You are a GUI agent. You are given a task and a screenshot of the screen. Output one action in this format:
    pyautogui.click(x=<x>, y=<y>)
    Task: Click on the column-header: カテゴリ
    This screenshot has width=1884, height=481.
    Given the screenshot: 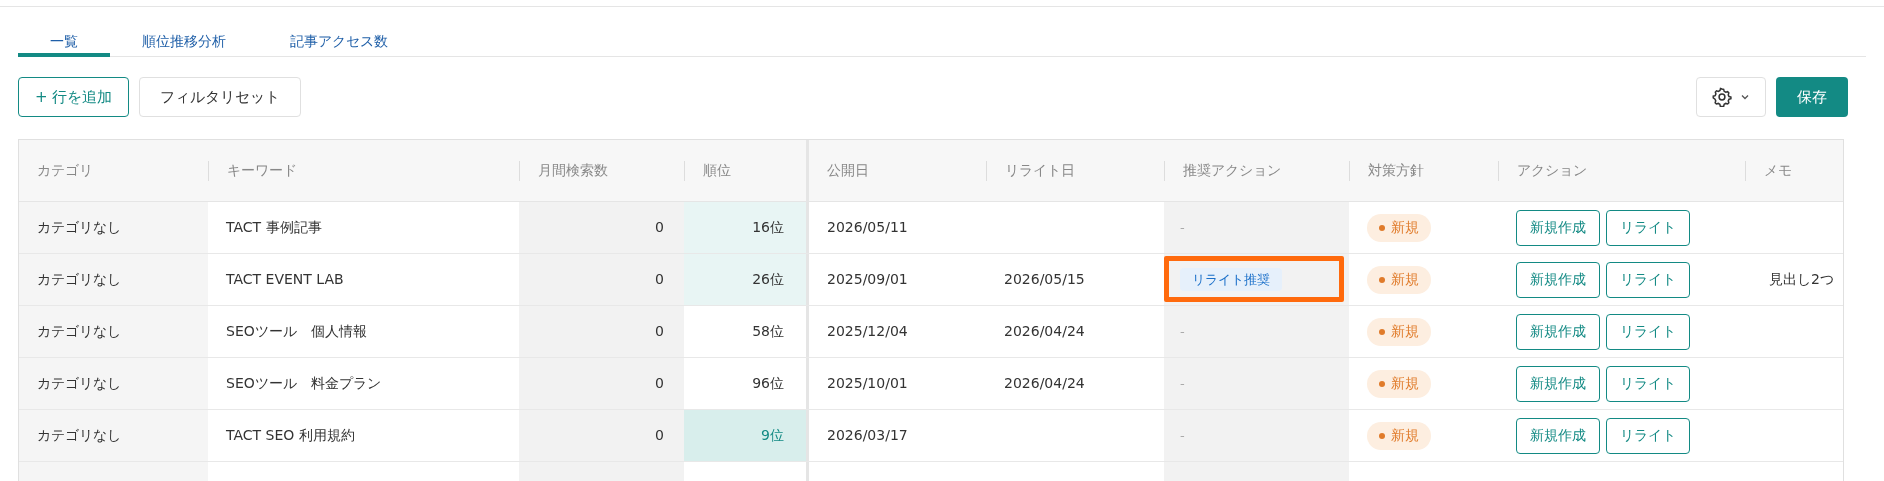 What is the action you would take?
    pyautogui.click(x=64, y=170)
    